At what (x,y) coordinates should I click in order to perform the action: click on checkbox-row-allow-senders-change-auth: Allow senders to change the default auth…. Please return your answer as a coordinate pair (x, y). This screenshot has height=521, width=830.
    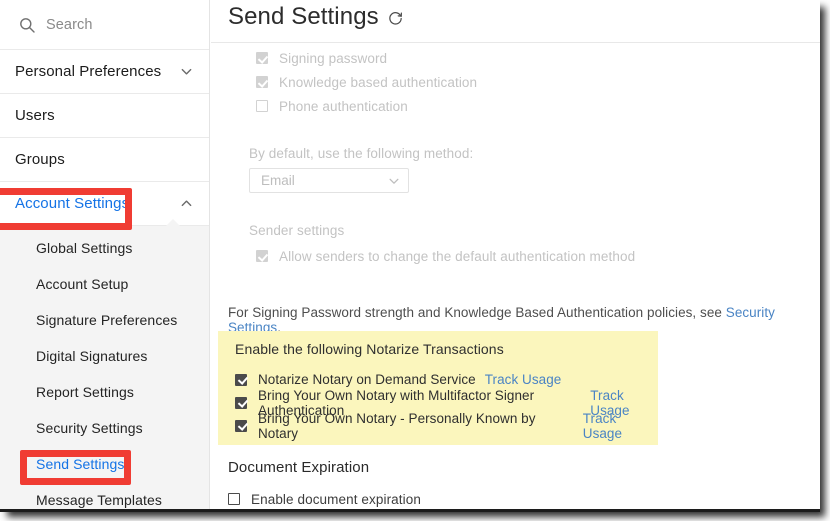
    Looking at the image, I should click on (515, 256).